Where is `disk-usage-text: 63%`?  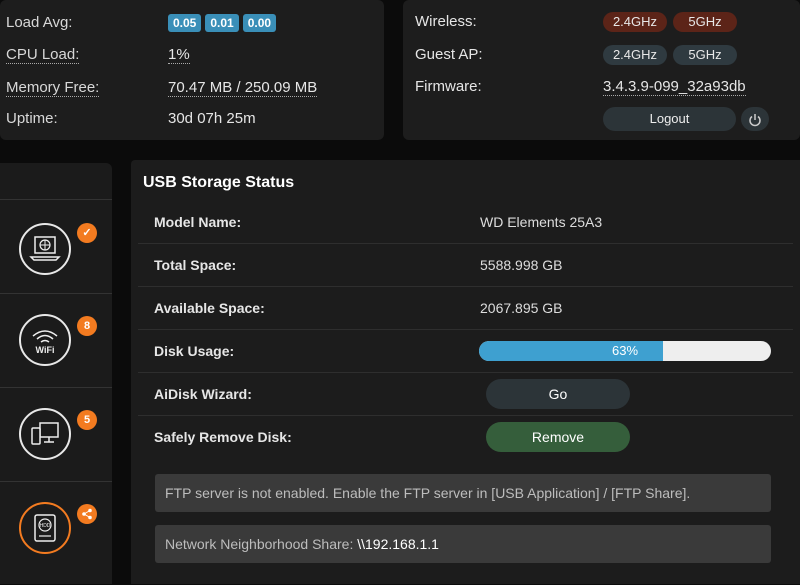
disk-usage-text: 63% is located at coordinates (625, 350).